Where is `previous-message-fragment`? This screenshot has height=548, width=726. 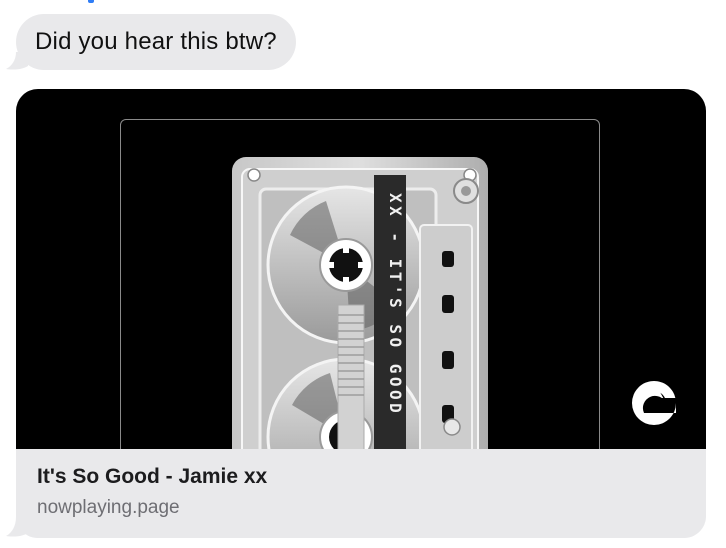
previous-message-fragment is located at coordinates (91, 1).